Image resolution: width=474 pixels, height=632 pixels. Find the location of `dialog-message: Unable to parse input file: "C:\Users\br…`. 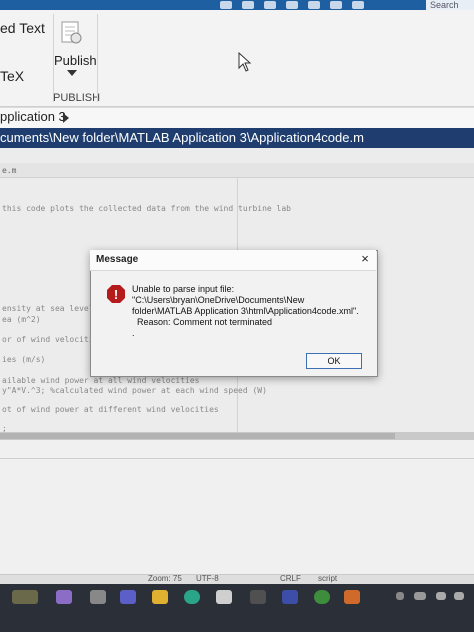

dialog-message: Unable to parse input file: "C:\Users\br… is located at coordinates (252, 311).